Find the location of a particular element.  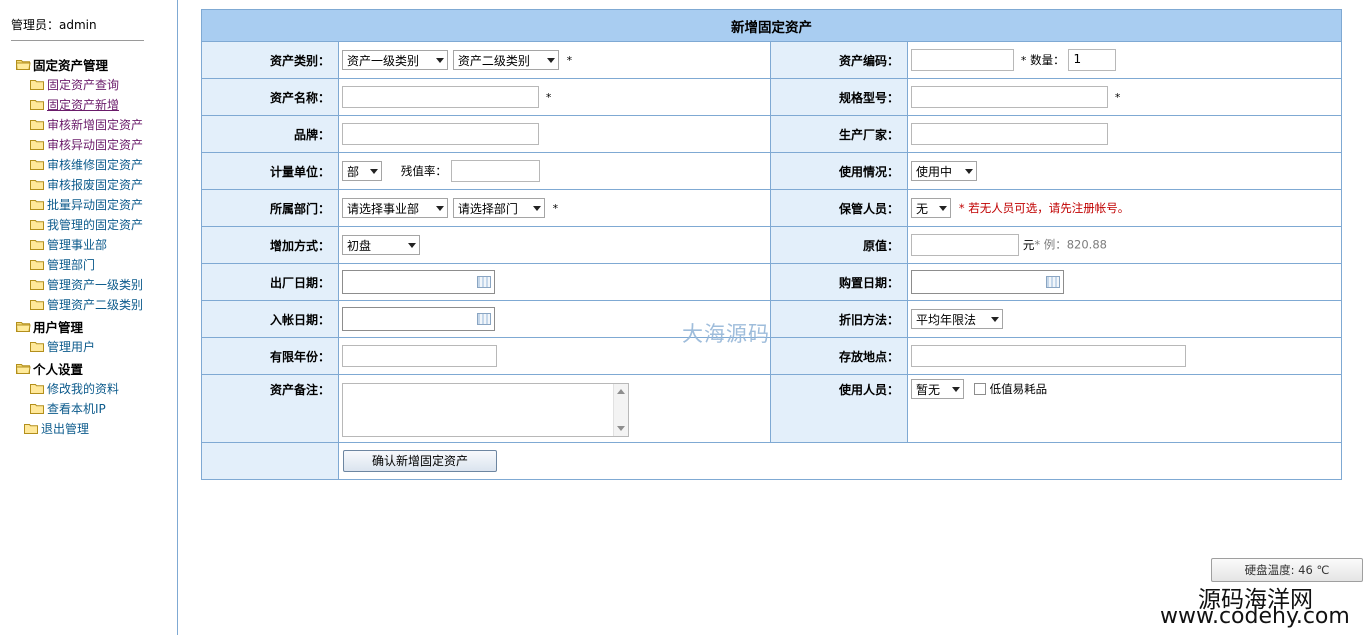

sidebar-item-my-assets: 我管理的固定资产 is located at coordinates (96, 224).